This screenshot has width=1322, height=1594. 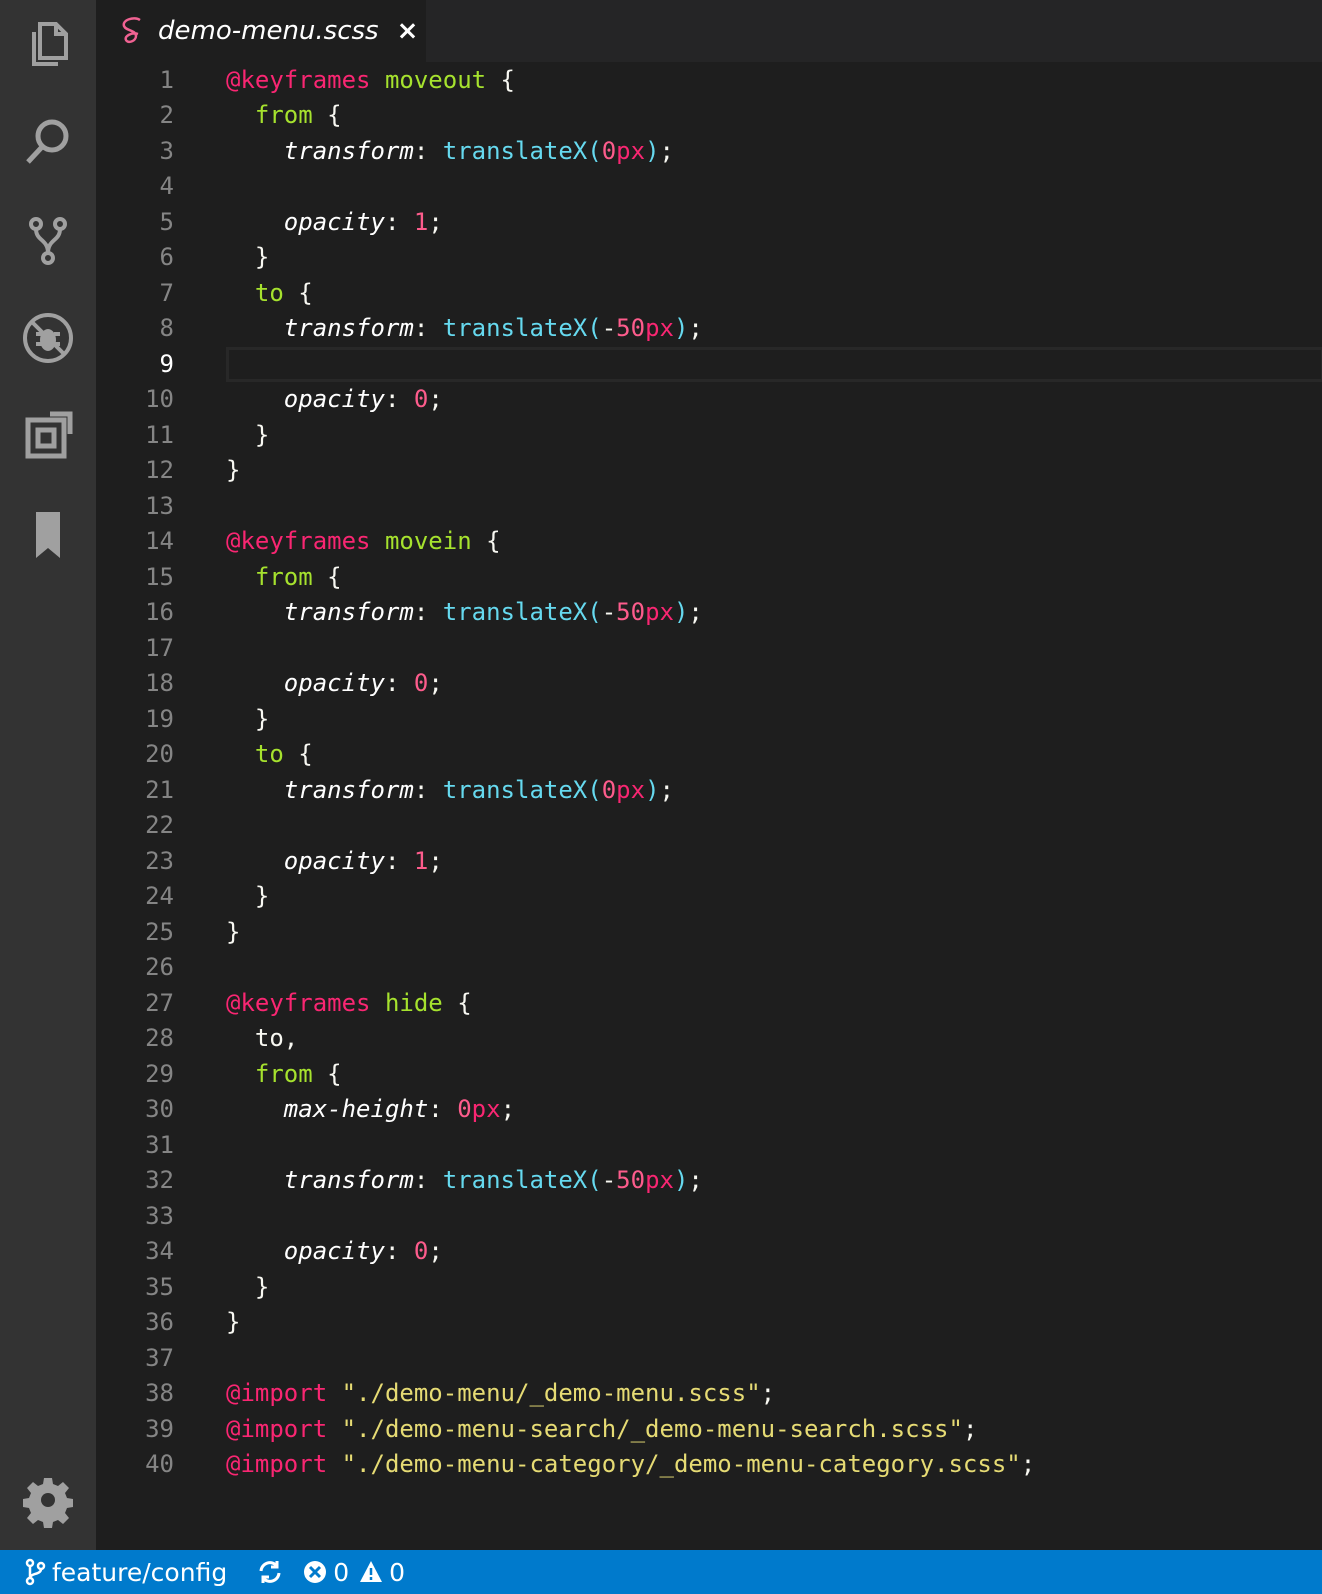 I want to click on files-icon, so click(x=48, y=44).